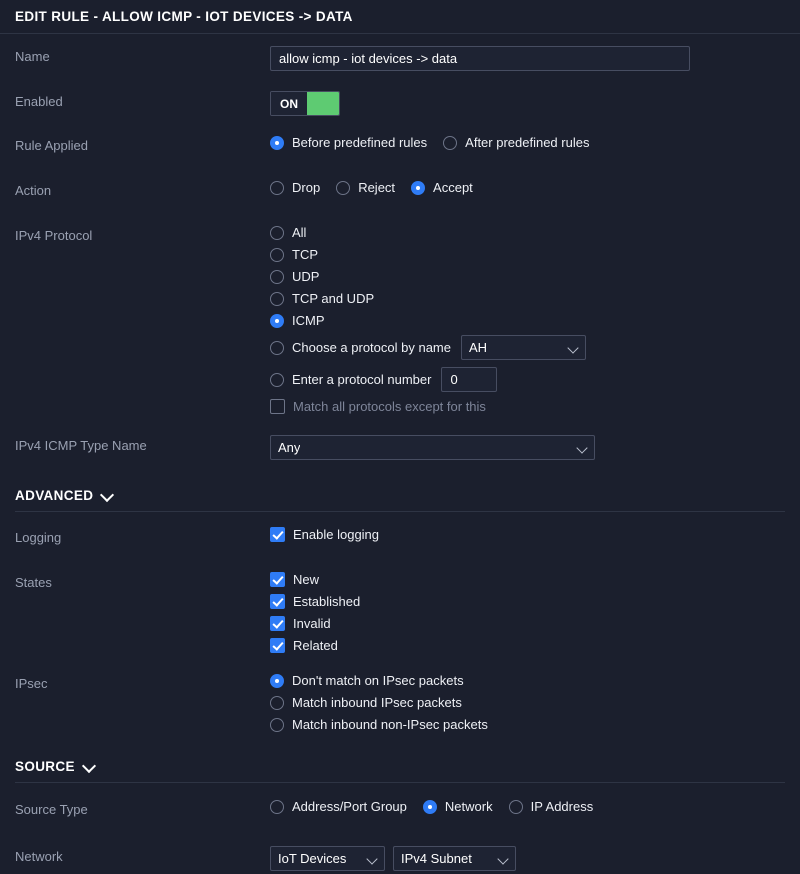 The image size is (800, 874). Describe the element at coordinates (51, 145) in the screenshot. I see `rule-applied-label: Rule Applied` at that location.